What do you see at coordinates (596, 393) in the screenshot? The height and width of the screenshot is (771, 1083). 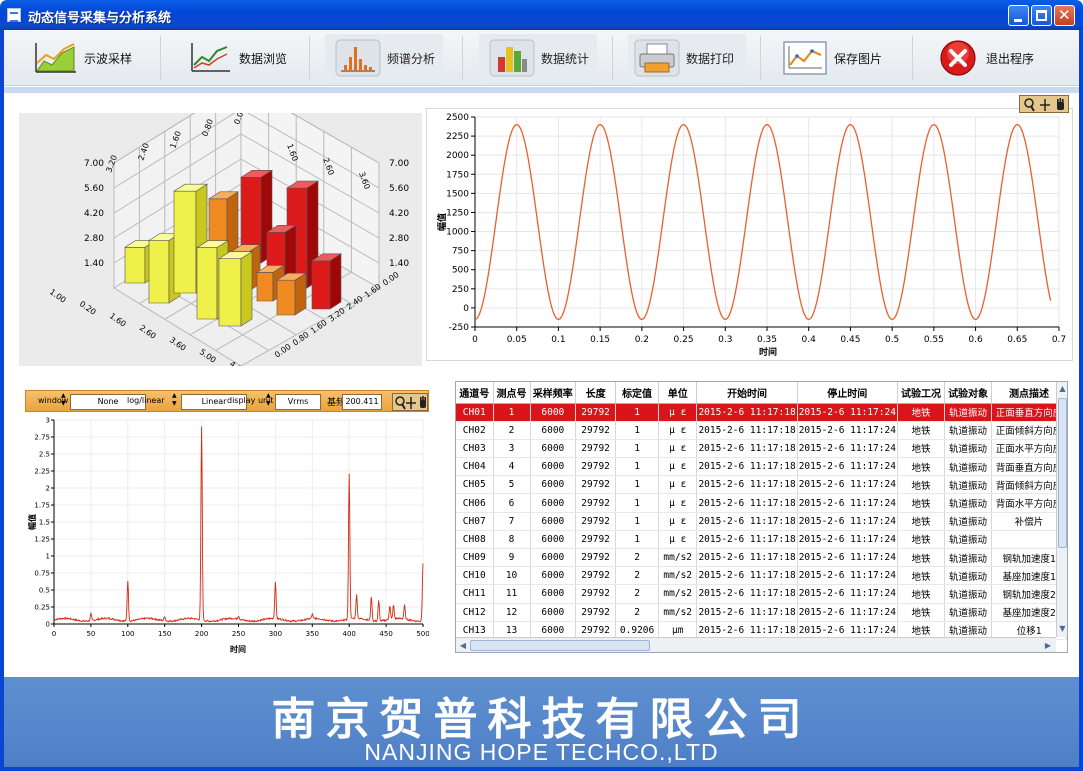 I see `column-header: 长度` at bounding box center [596, 393].